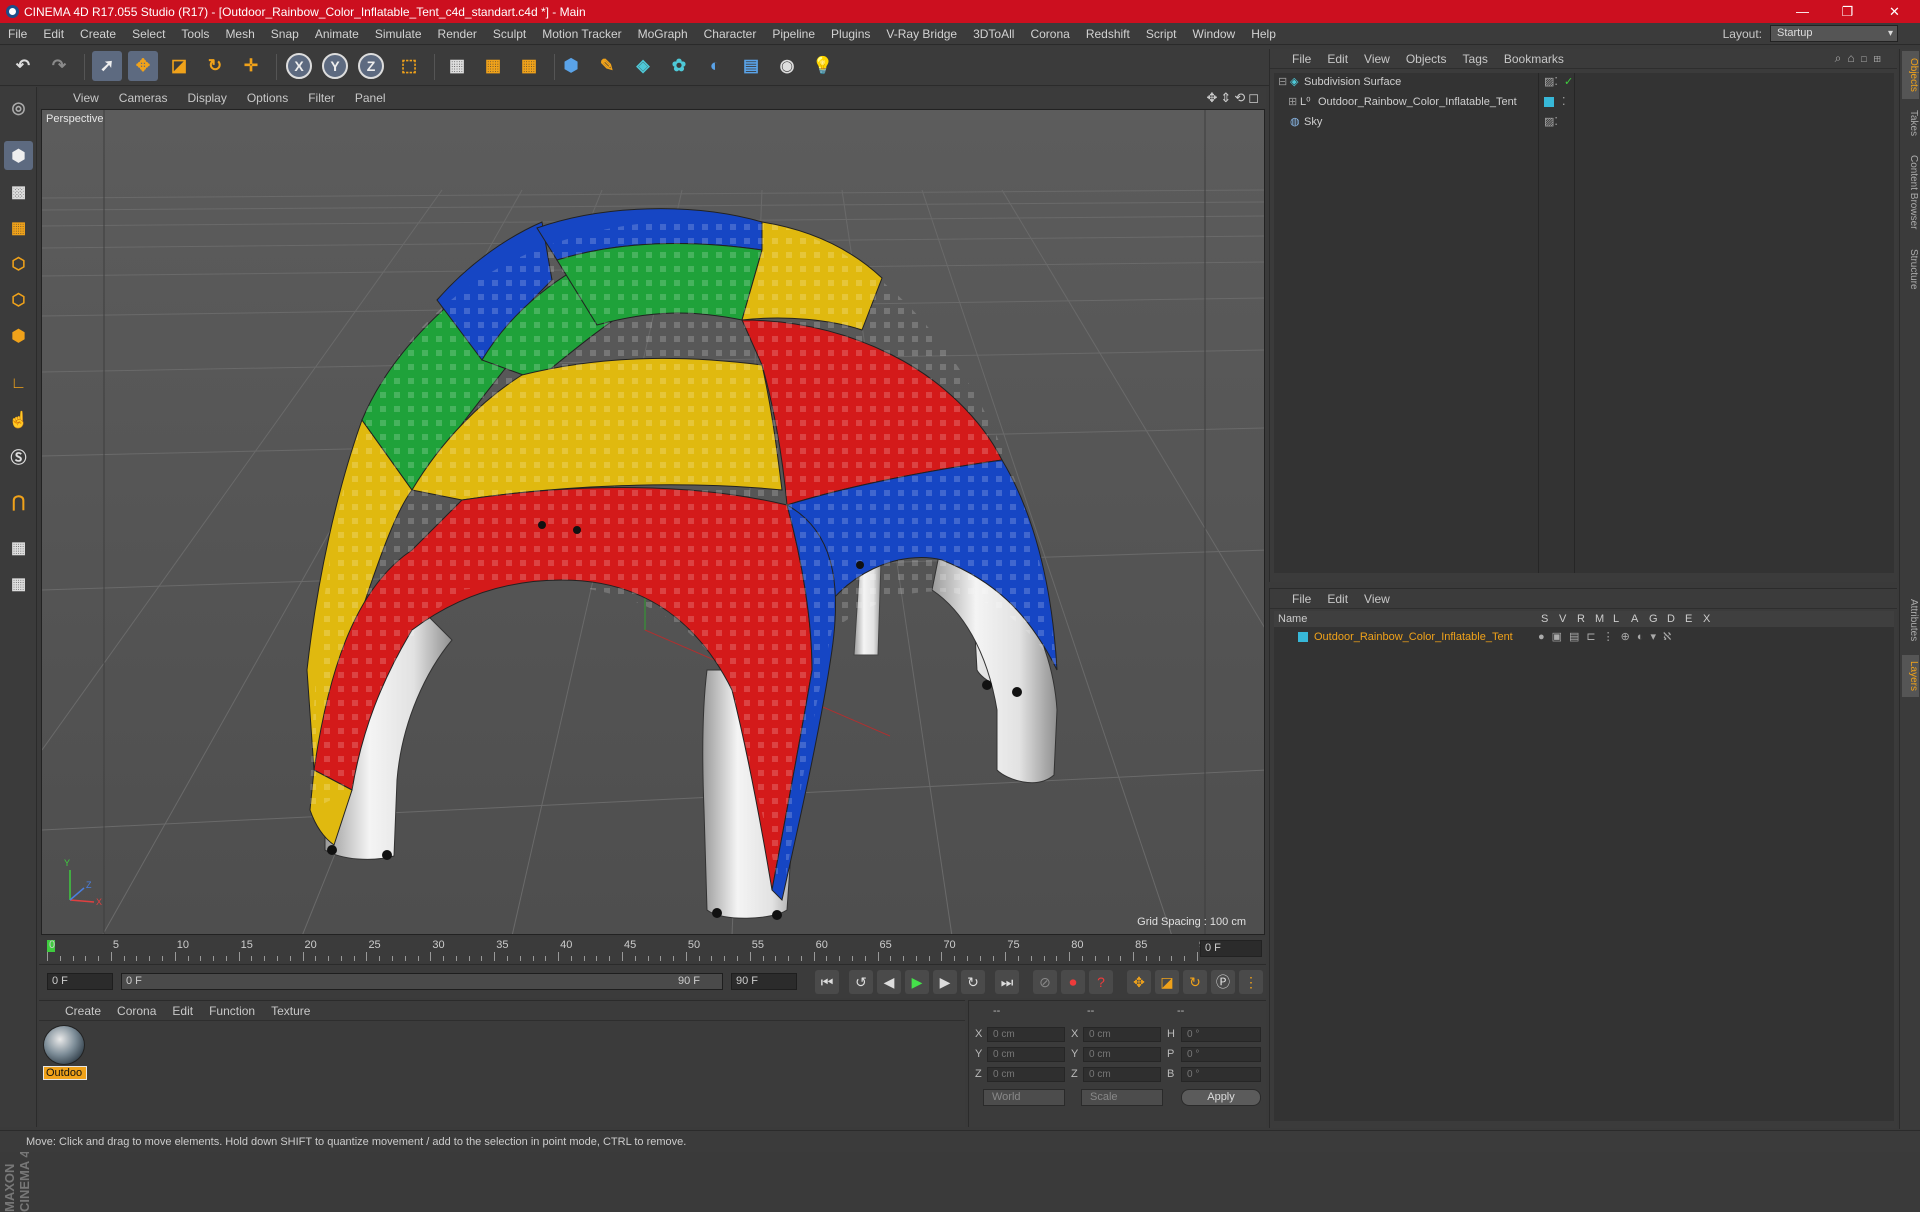 The image size is (1920, 1212). Describe the element at coordinates (1024, 1097) in the screenshot. I see `coordinate-space-dropdown: World` at that location.